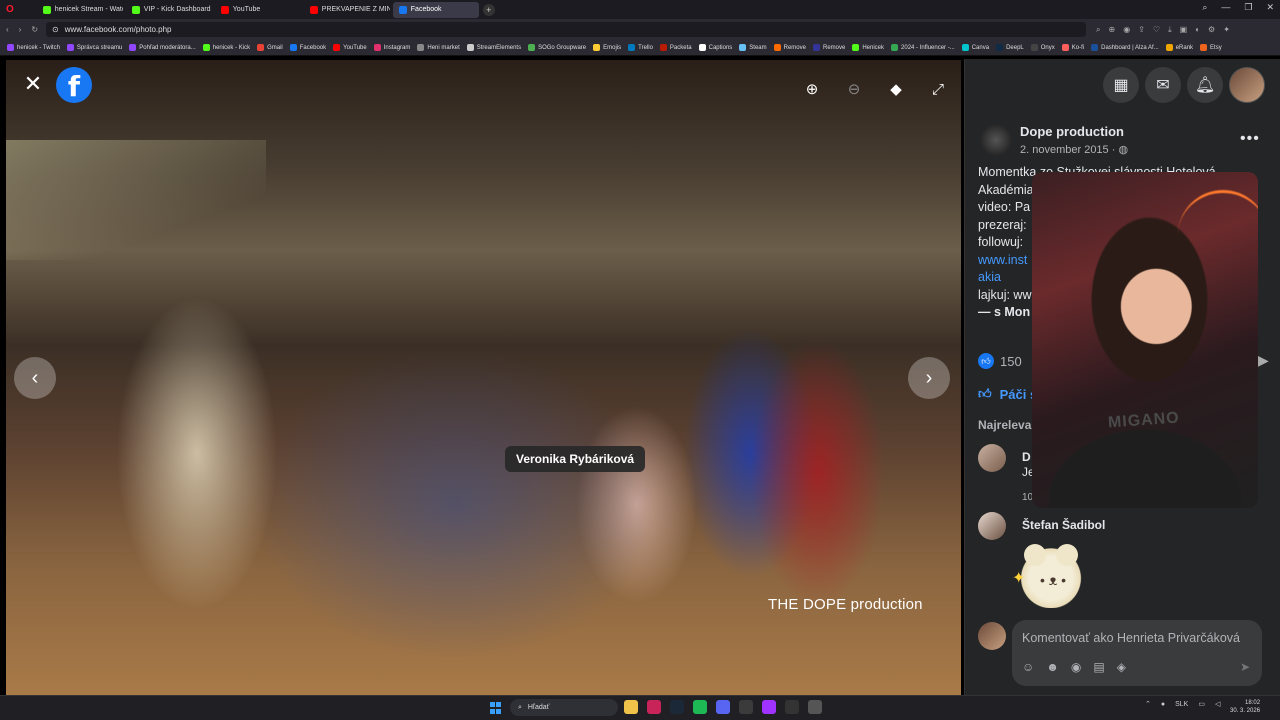 Image resolution: width=1280 pixels, height=720 pixels. What do you see at coordinates (1184, 30) in the screenshot?
I see `extension-icon: ▣` at bounding box center [1184, 30].